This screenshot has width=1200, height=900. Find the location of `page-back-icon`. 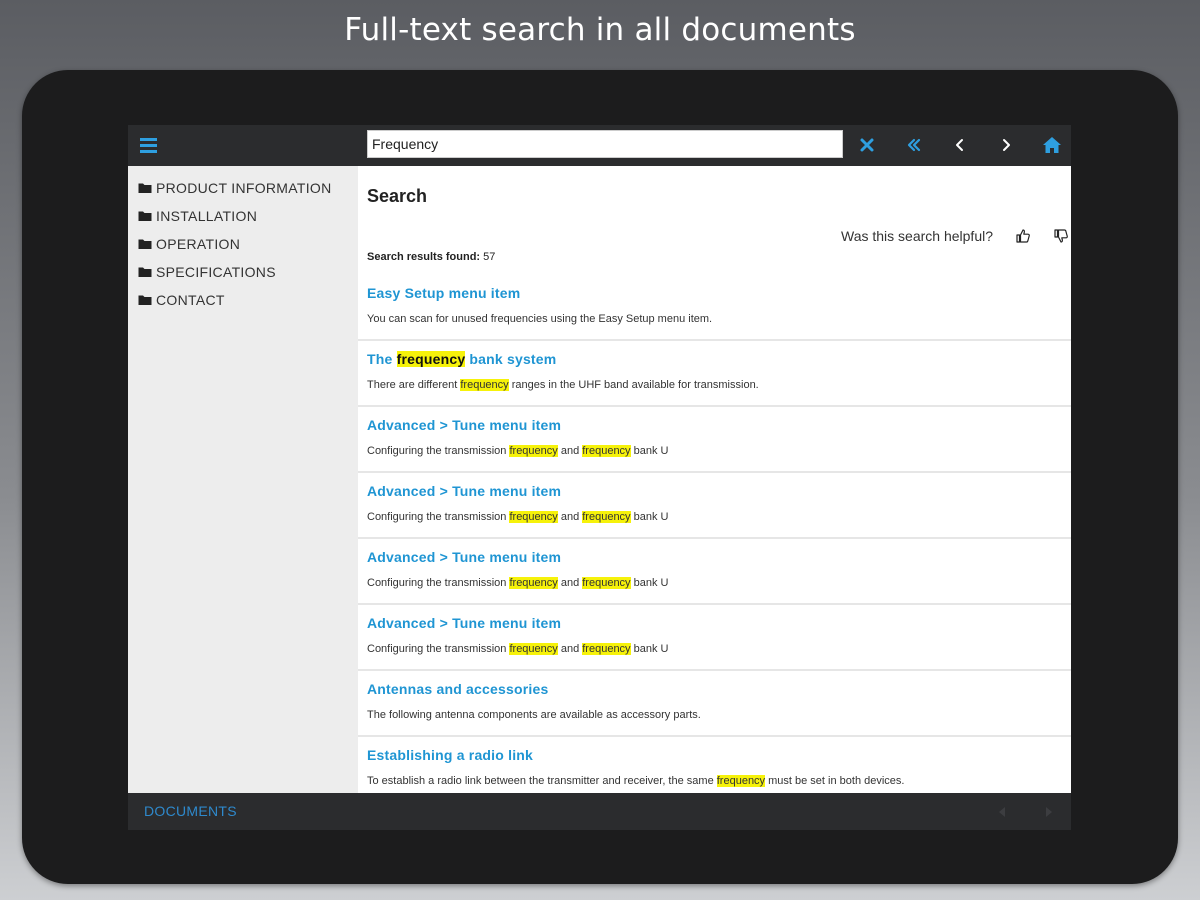

page-back-icon is located at coordinates (1003, 812).